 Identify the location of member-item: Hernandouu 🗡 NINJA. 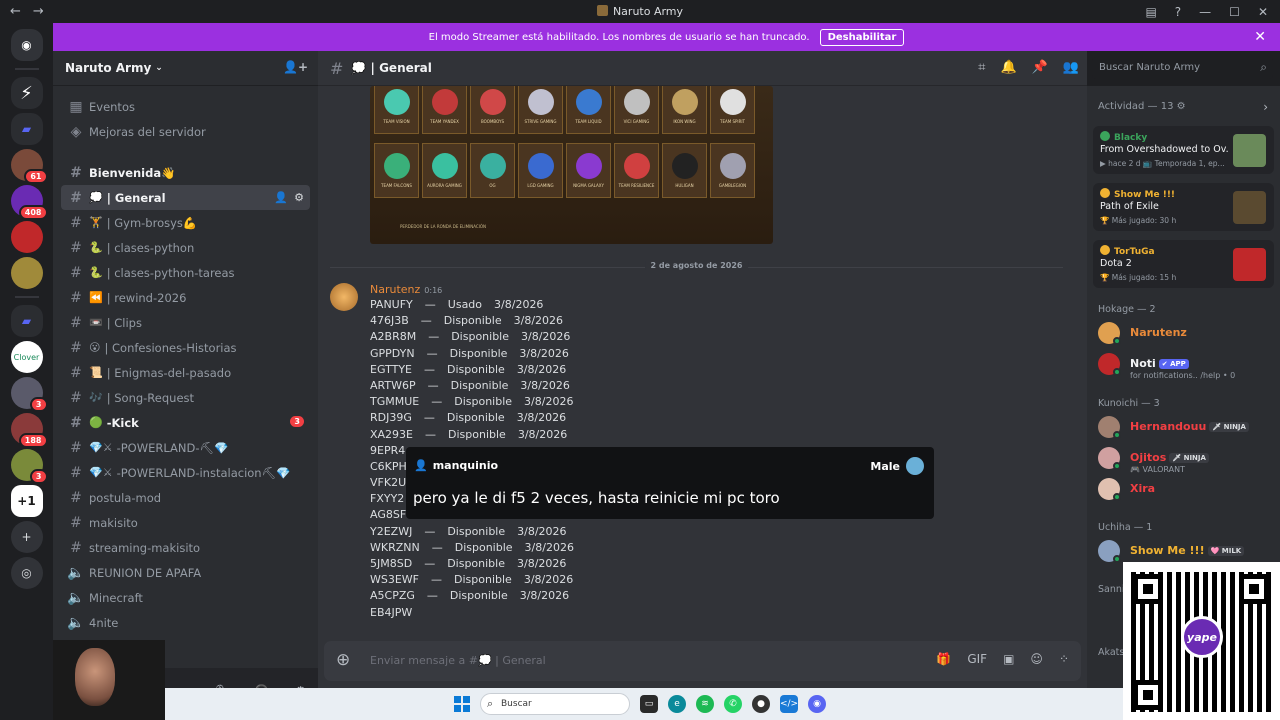
(1185, 429).